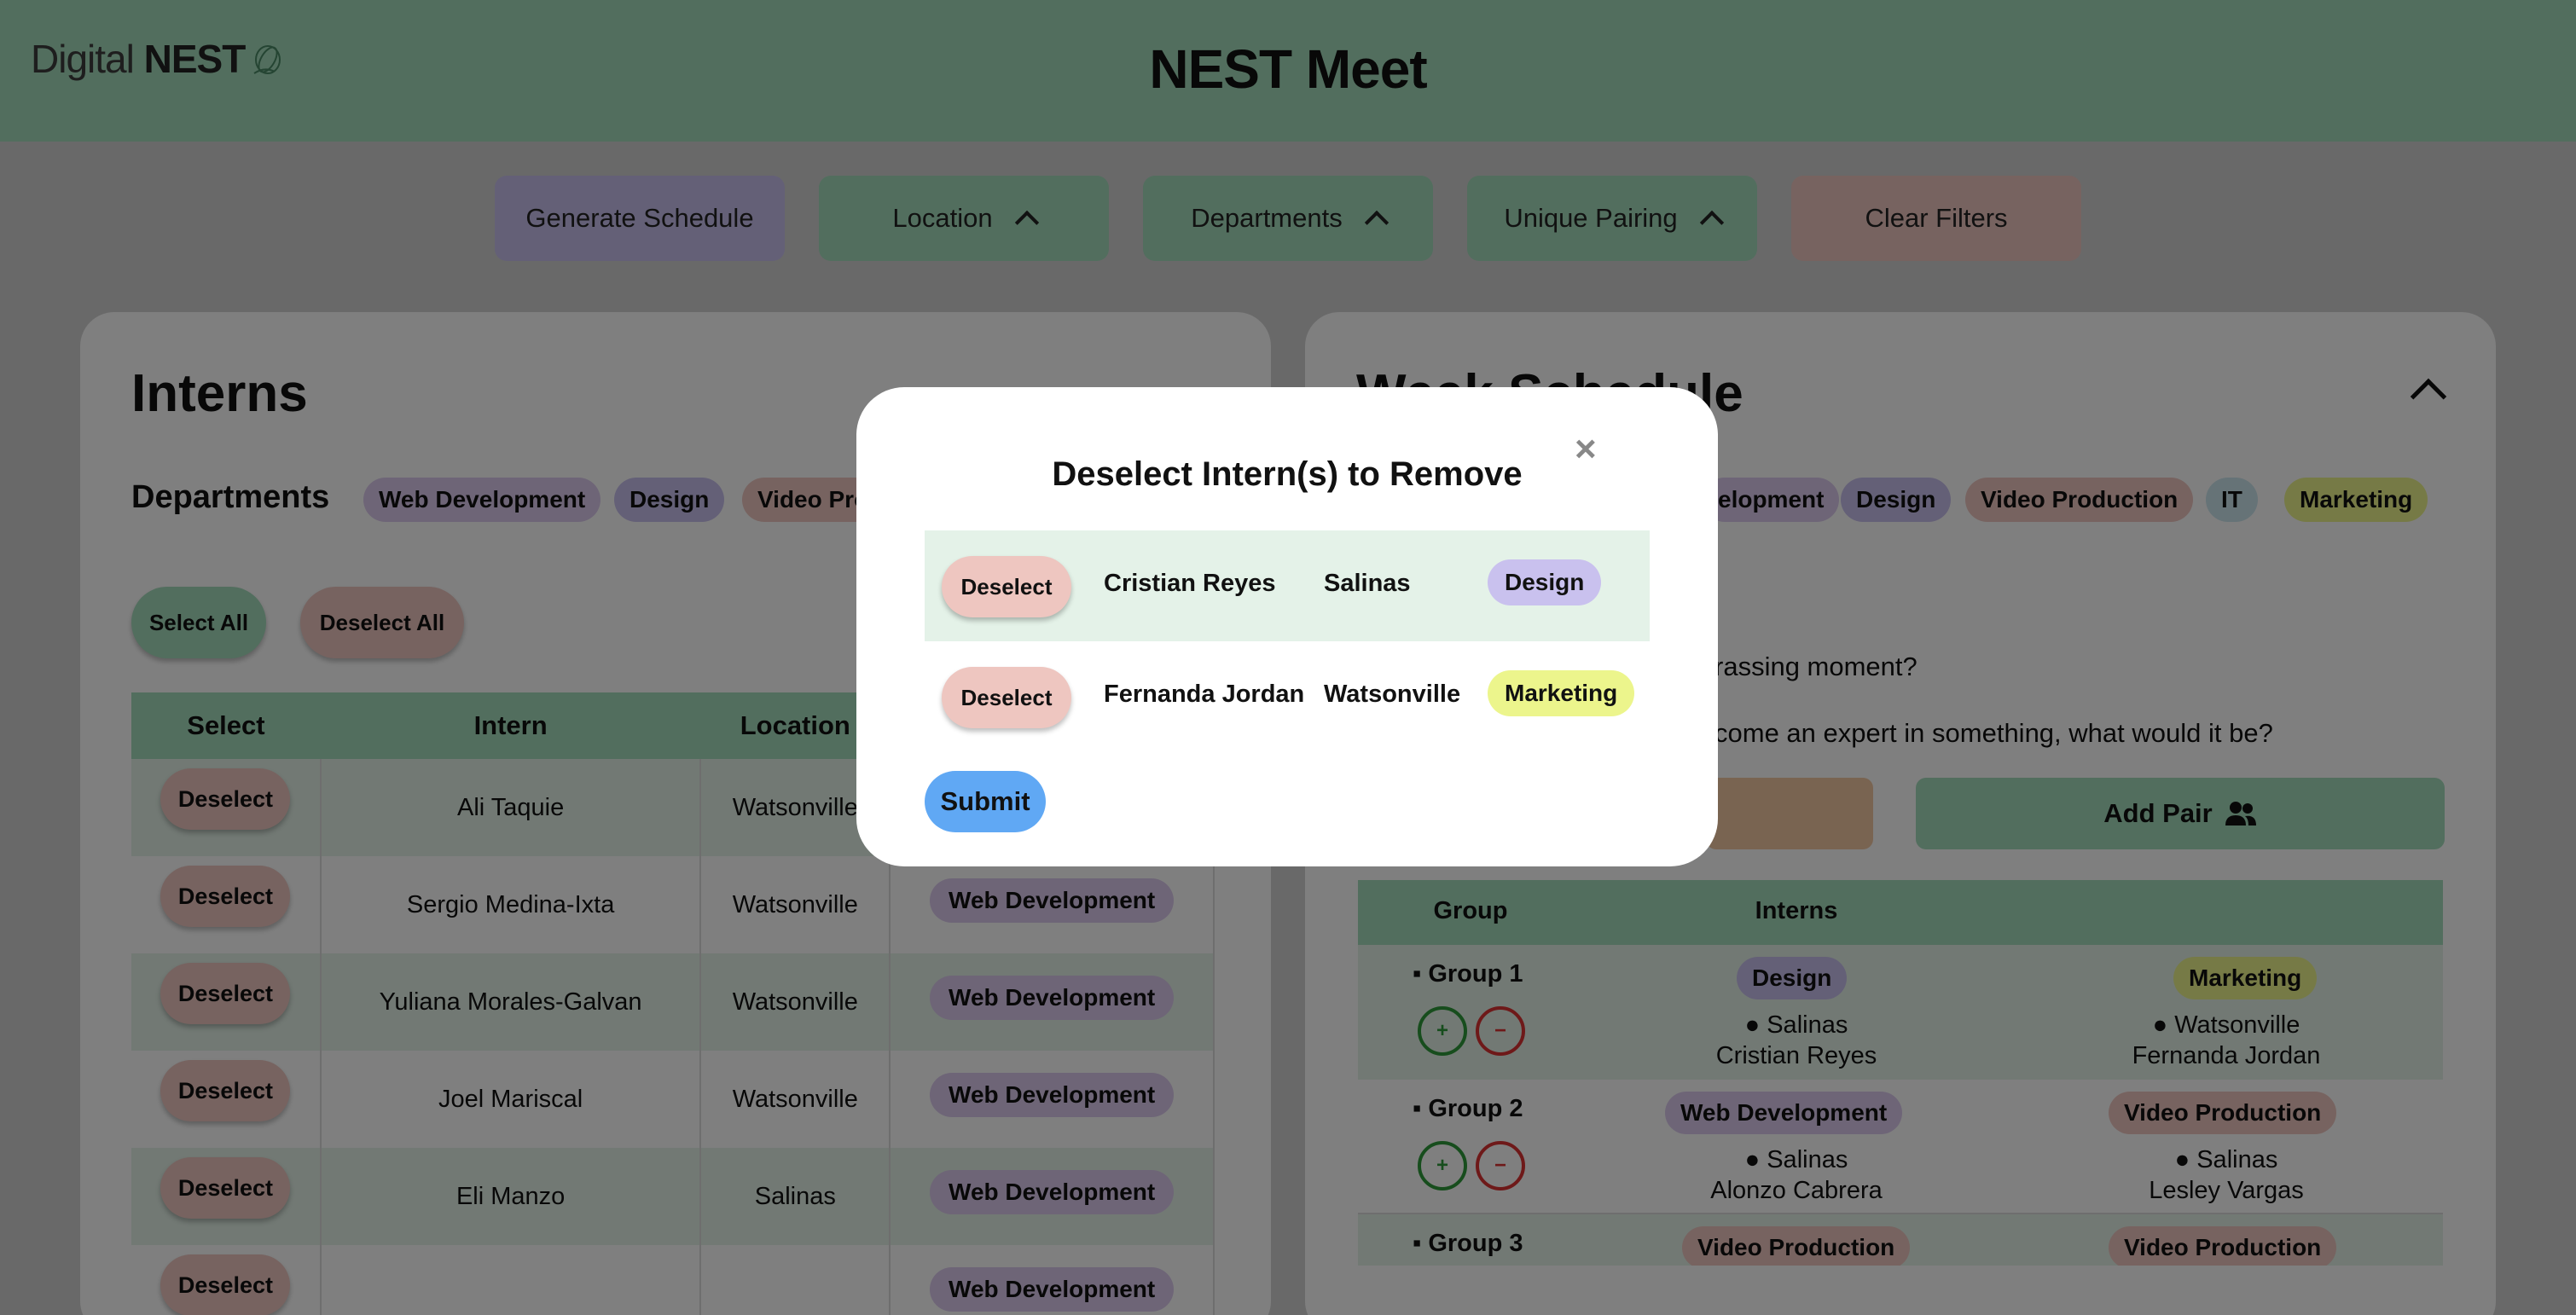 The height and width of the screenshot is (1315, 2576). What do you see at coordinates (1367, 583) in the screenshot?
I see `intern-location: Salinas` at bounding box center [1367, 583].